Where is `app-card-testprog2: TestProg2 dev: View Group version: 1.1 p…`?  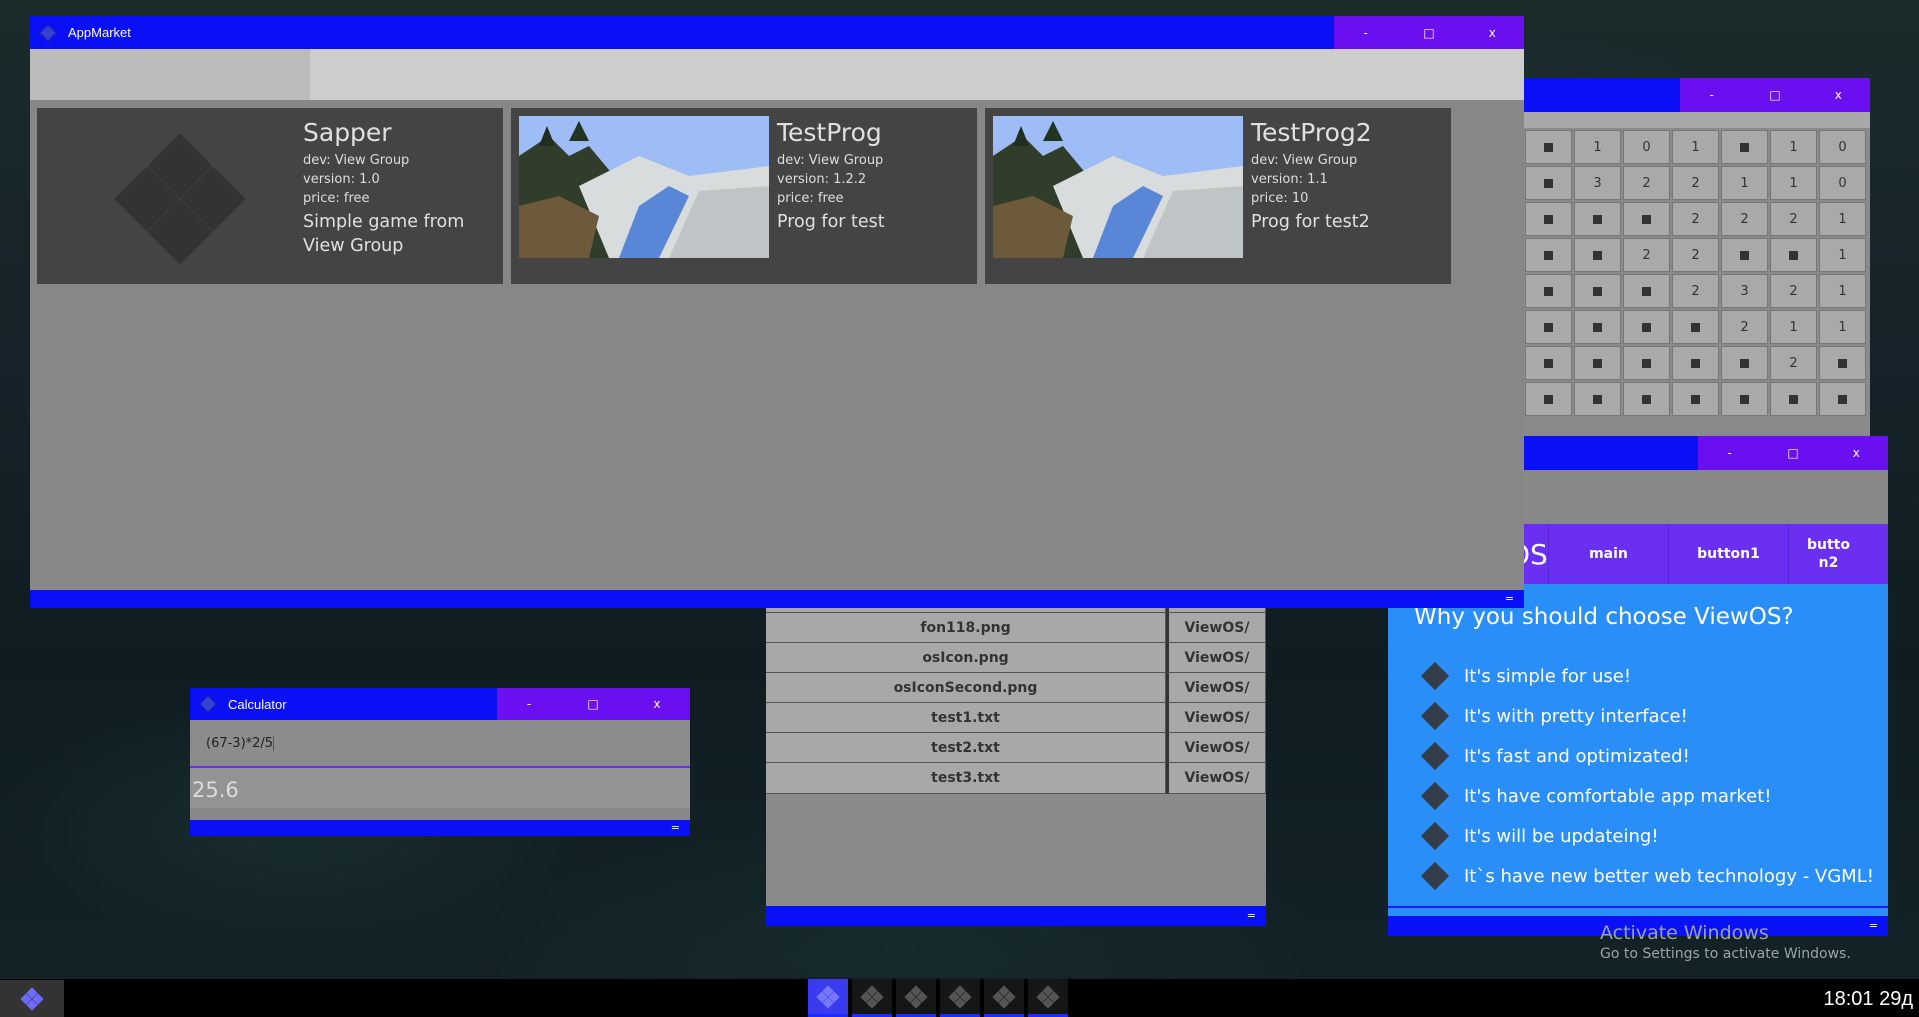 app-card-testprog2: TestProg2 dev: View Group version: 1.1 p… is located at coordinates (1218, 196).